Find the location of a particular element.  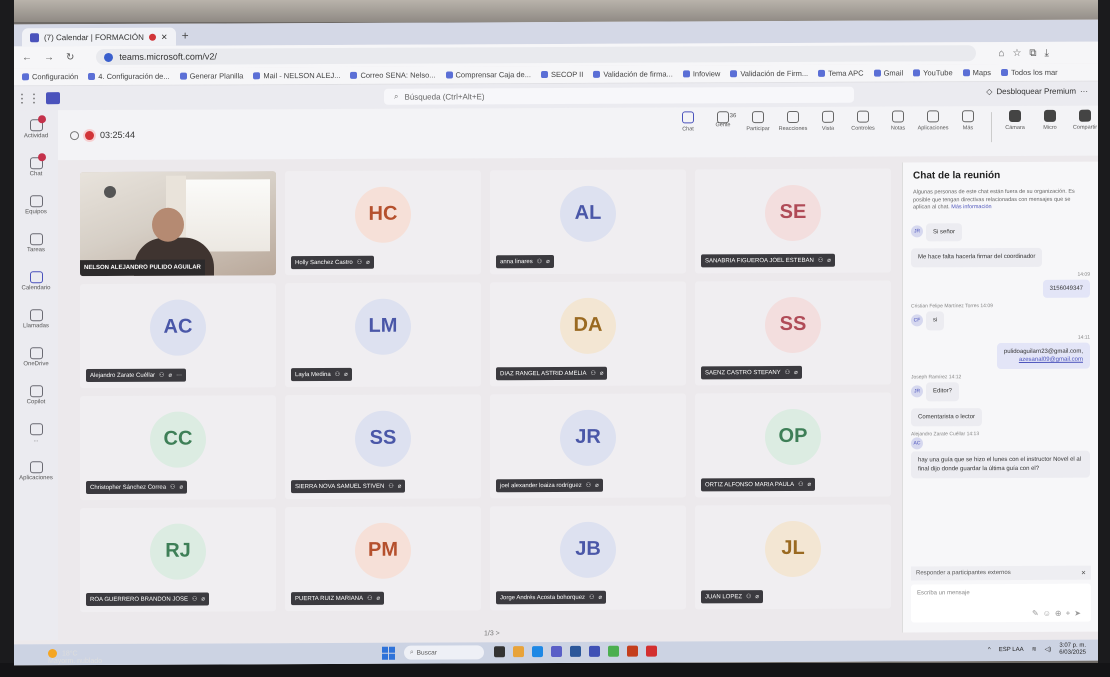

tool-button-1: 36 Gente is located at coordinates (723, 128).